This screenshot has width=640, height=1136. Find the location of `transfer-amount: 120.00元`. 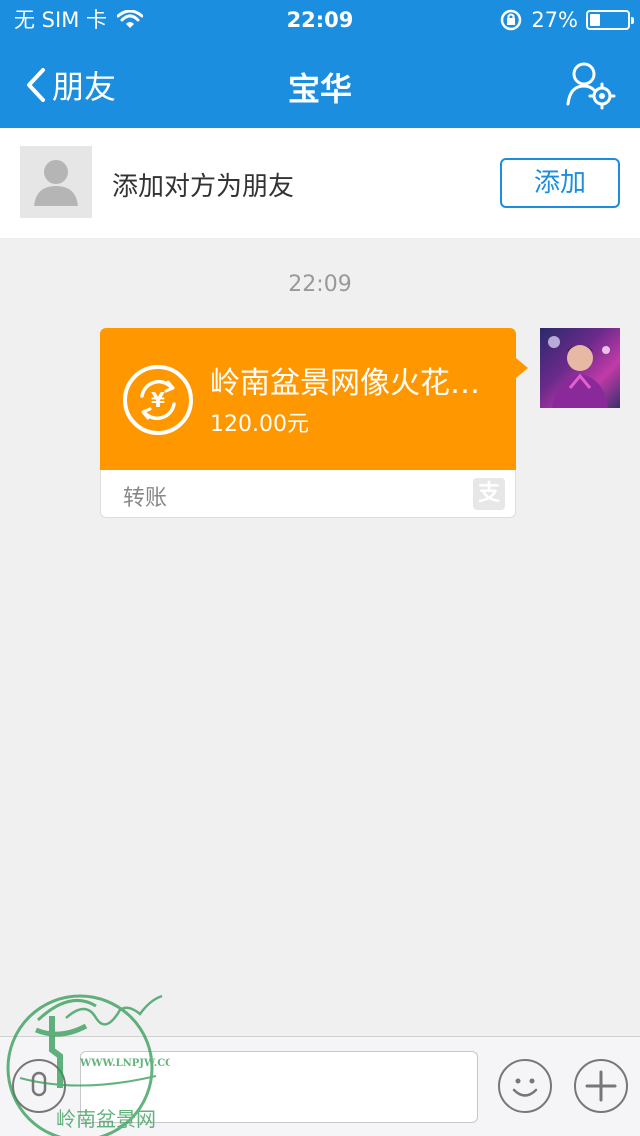

transfer-amount: 120.00元 is located at coordinates (259, 424).